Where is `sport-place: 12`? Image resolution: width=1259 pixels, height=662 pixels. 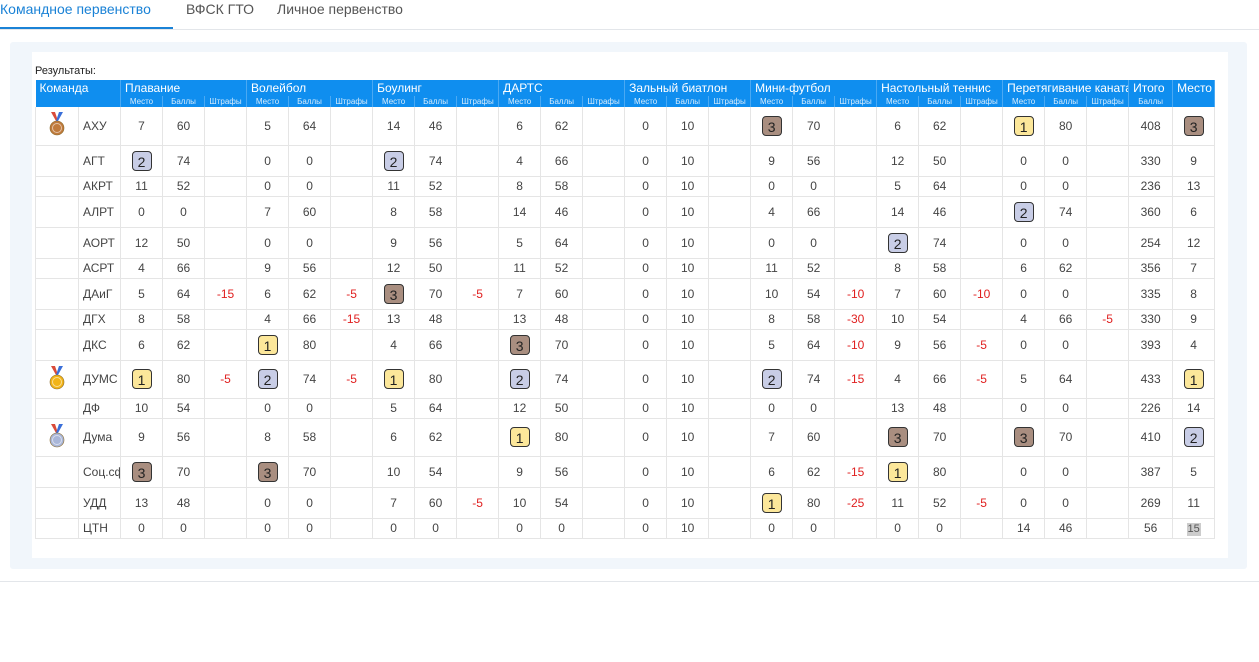 sport-place: 12 is located at coordinates (520, 408).